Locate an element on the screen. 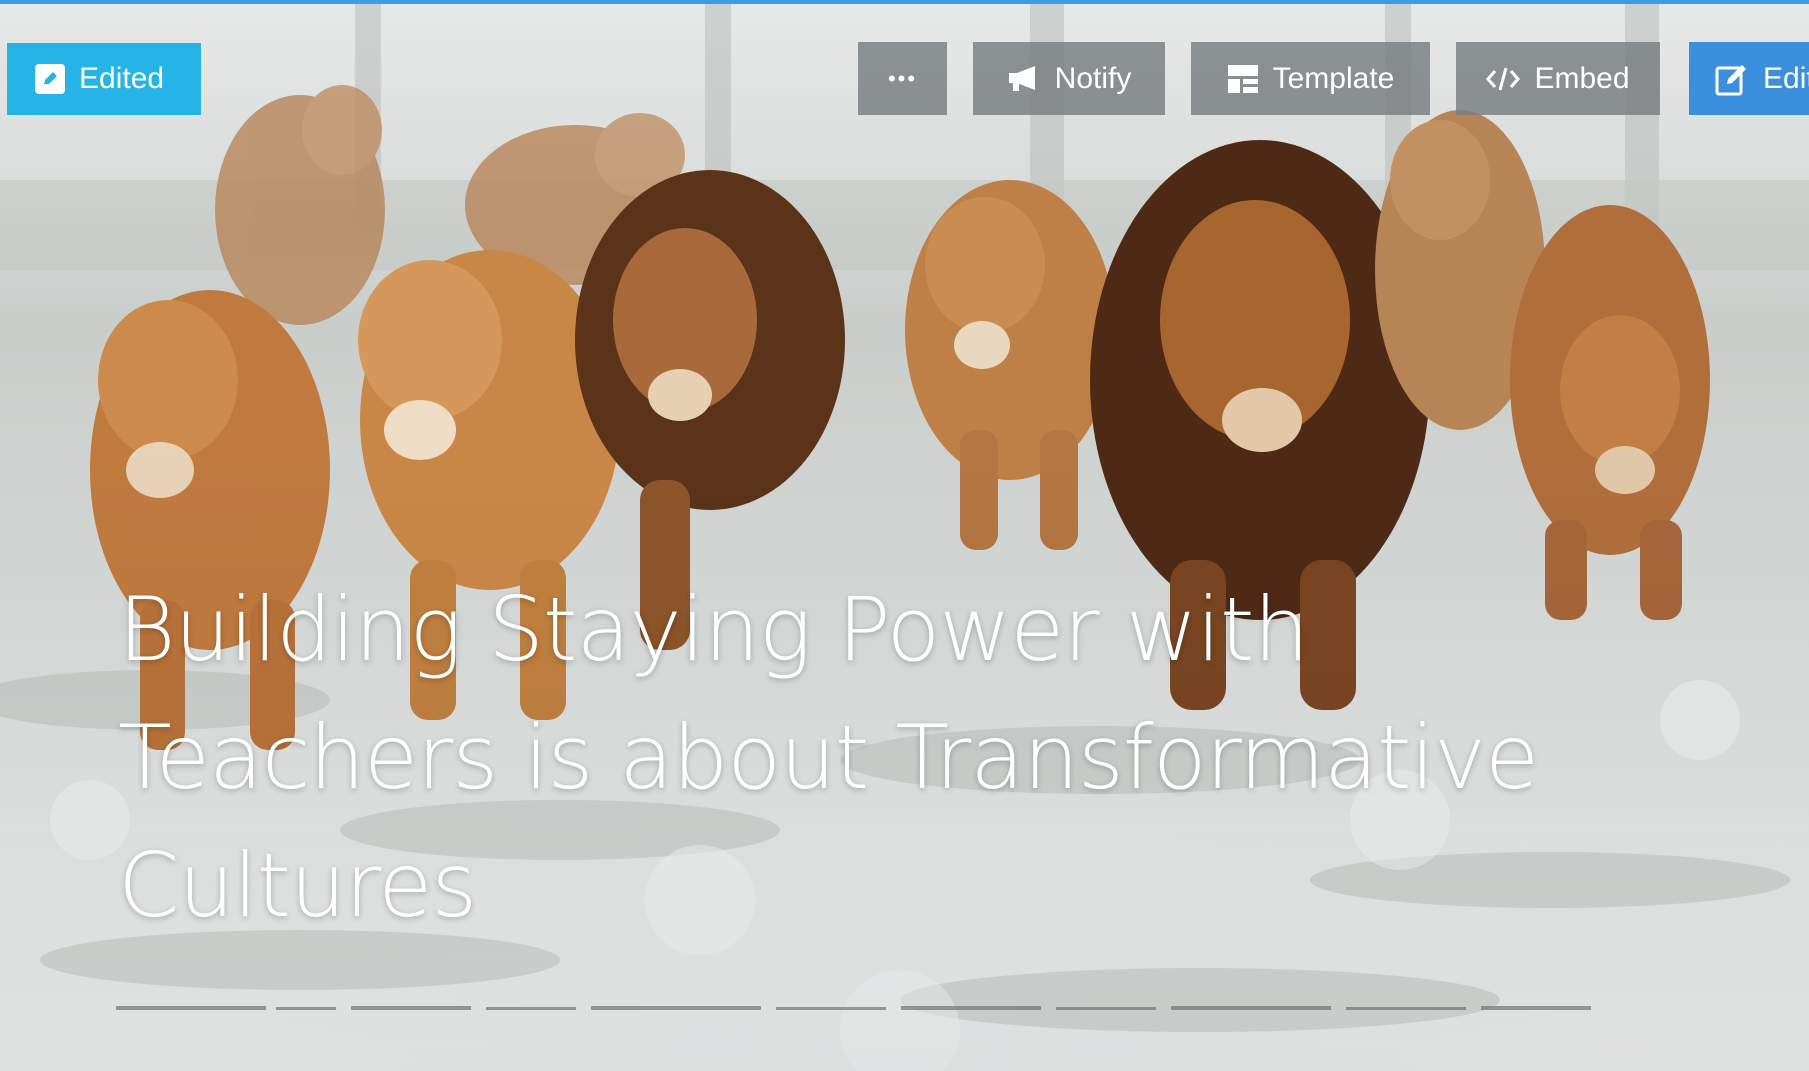 The image size is (1809, 1071). code-icon is located at coordinates (1503, 79).